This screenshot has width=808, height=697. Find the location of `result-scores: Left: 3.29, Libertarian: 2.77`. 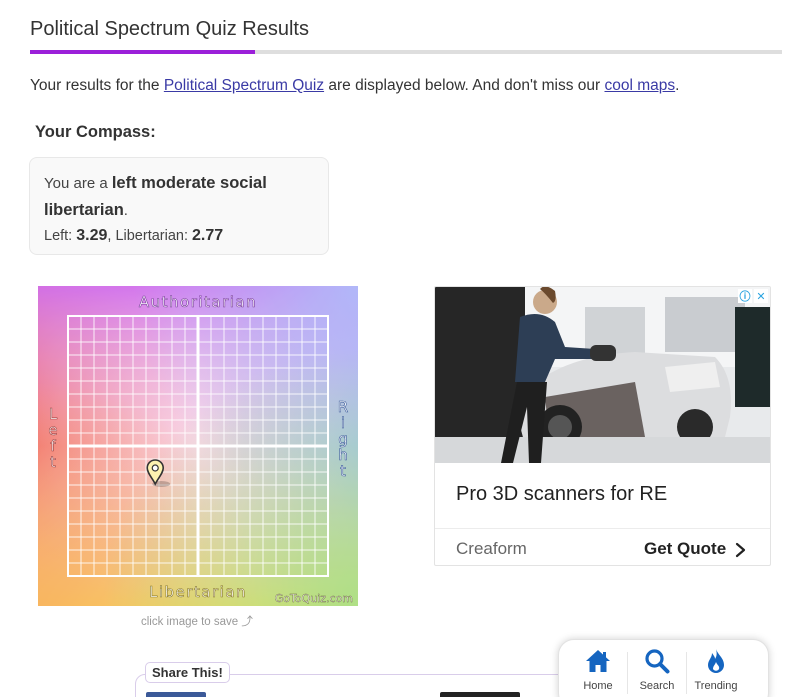

result-scores: Left: 3.29, Libertarian: 2.77 is located at coordinates (179, 236).